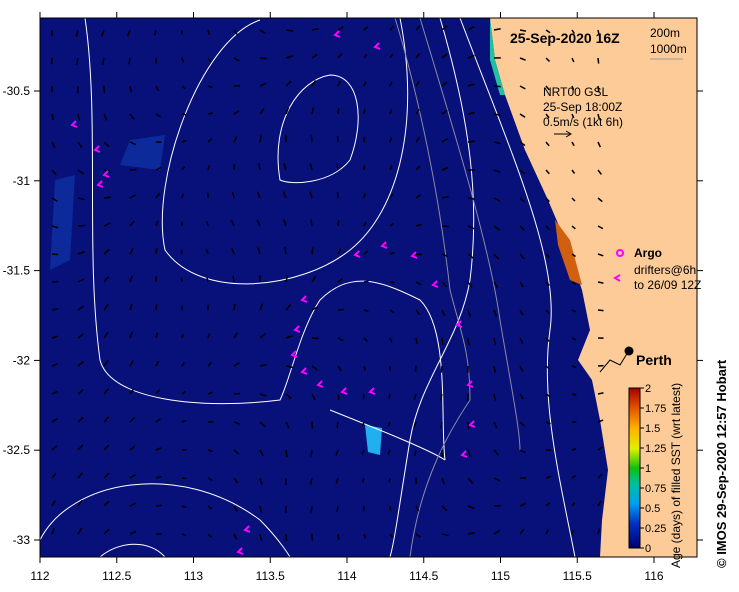 This screenshot has height=592, width=739. I want to click on x-tick-label: 113, so click(193, 576).